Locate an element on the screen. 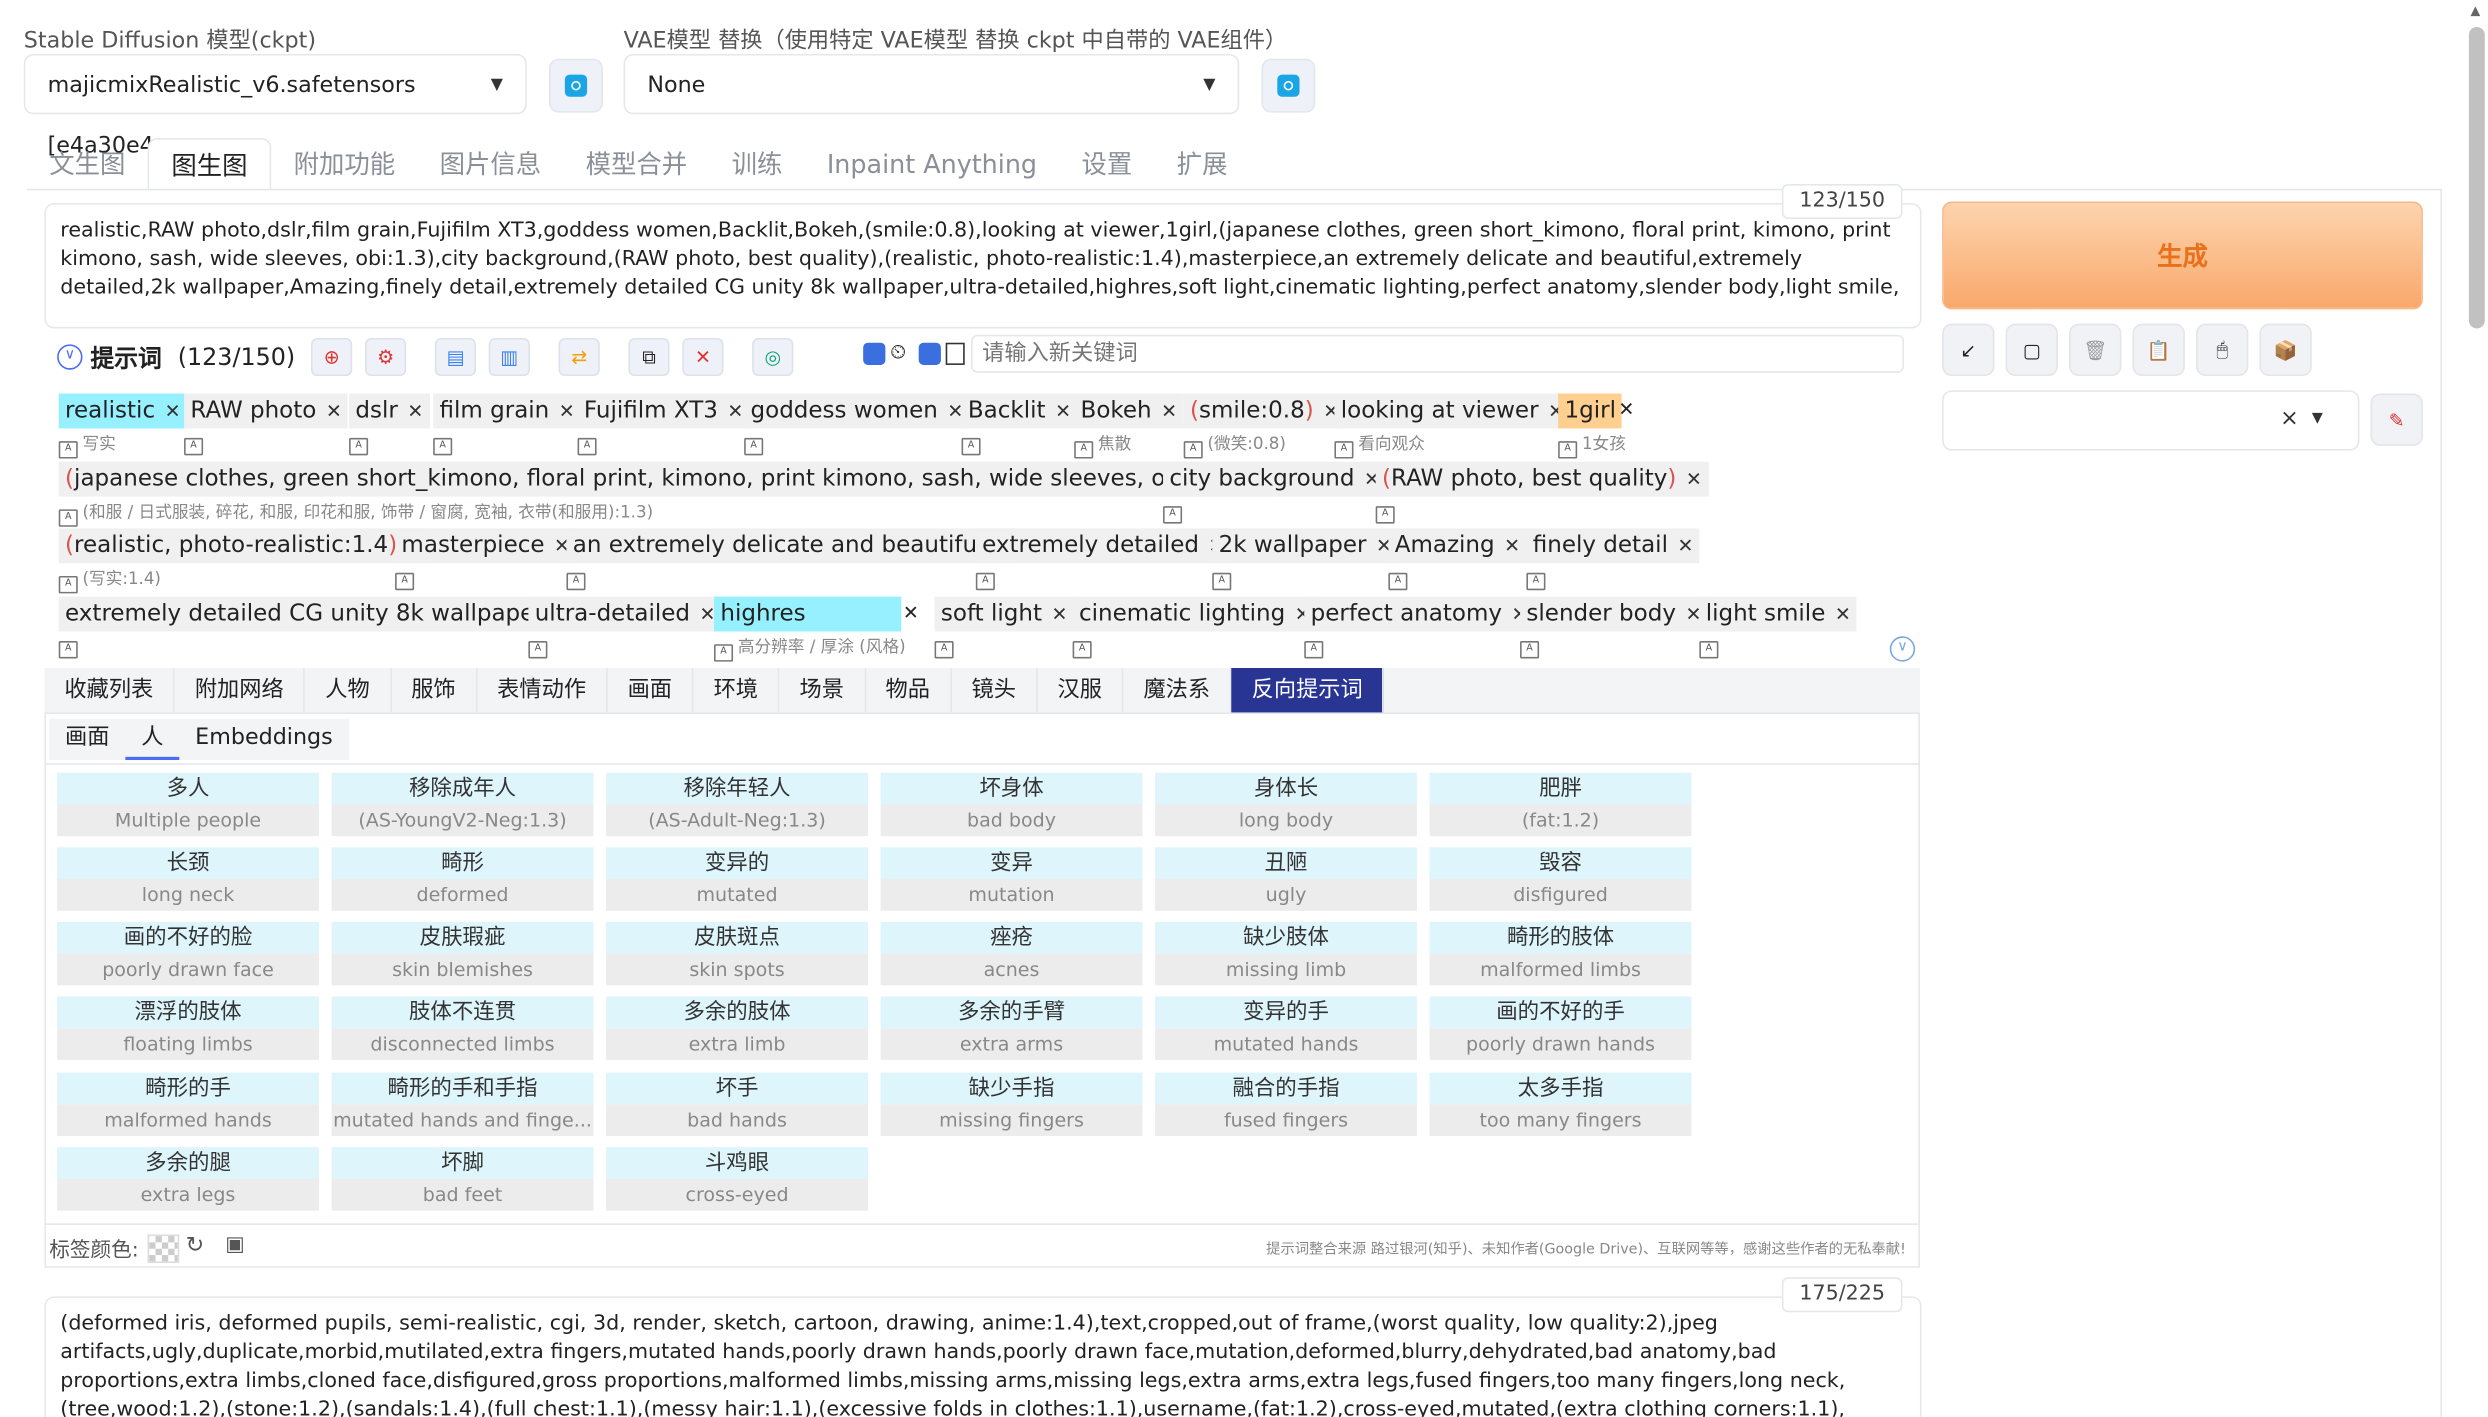 This screenshot has height=1417, width=2488. keyword-input is located at coordinates (1438, 353).